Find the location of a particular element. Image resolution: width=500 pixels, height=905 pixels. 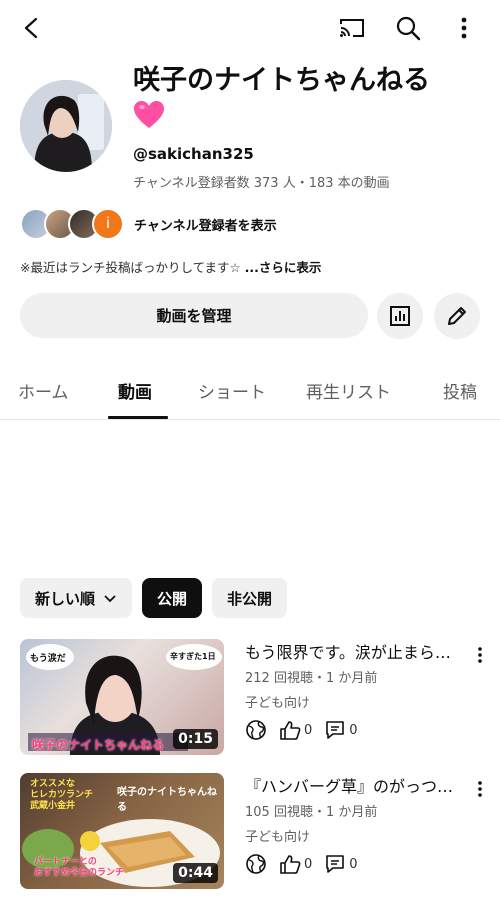

channel-tabs: ホーム 動画 ショート 再生リスト 投稿 is located at coordinates (250, 393).